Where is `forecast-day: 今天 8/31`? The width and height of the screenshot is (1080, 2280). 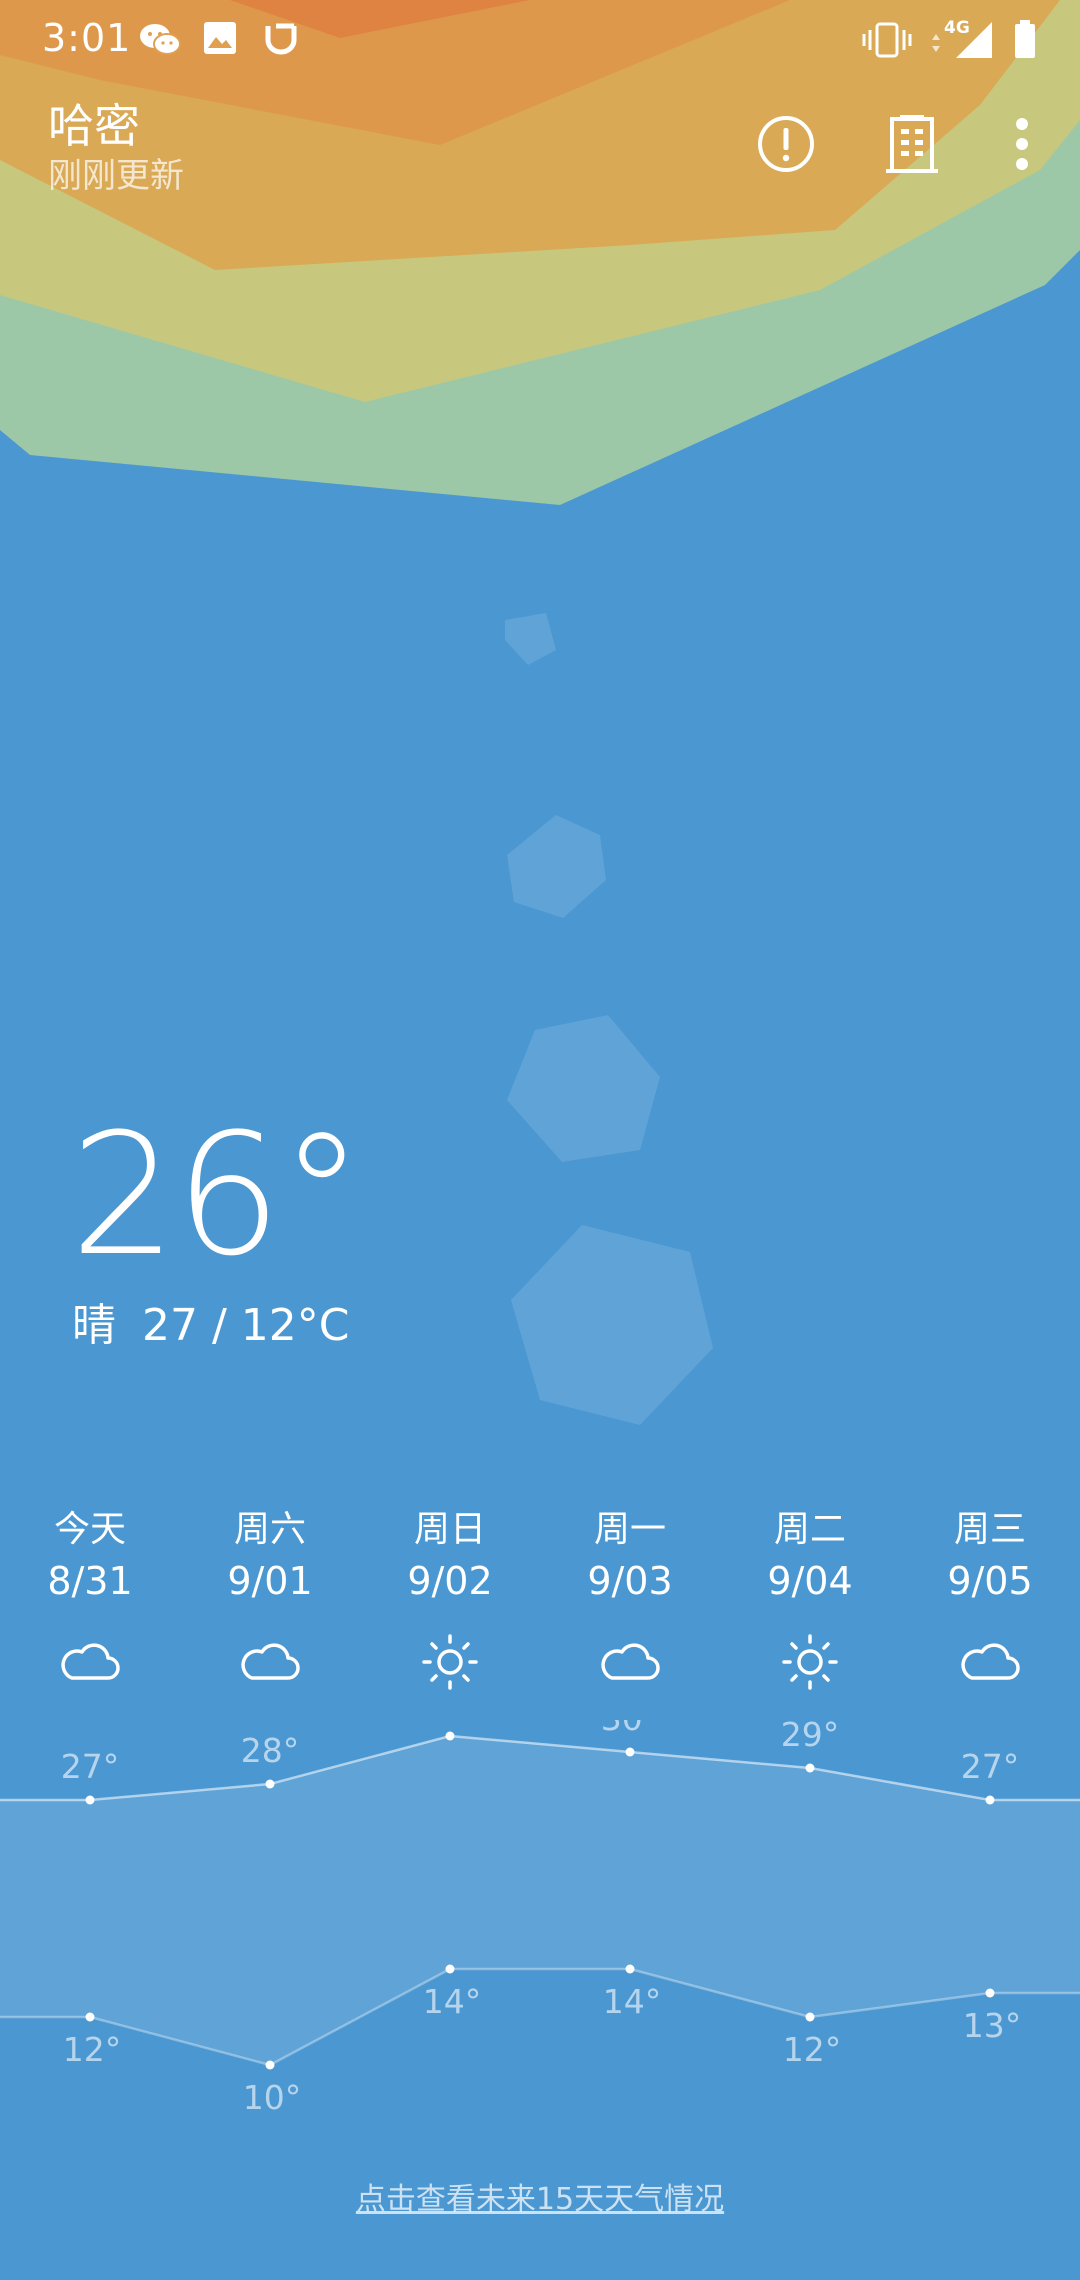
forecast-day: 今天 8/31 is located at coordinates (90, 1601).